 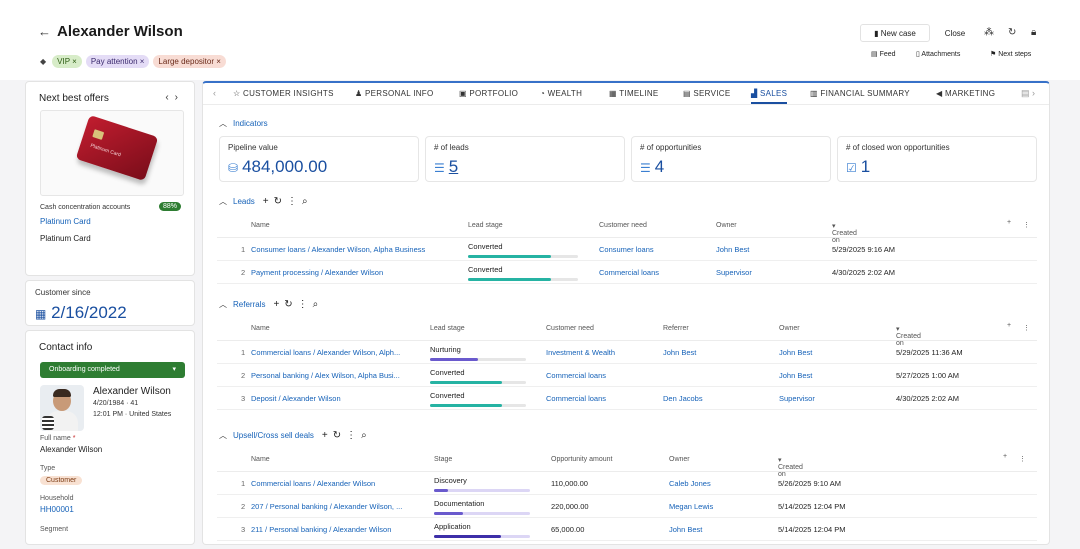 I want to click on card-text: Platinum Card, so click(x=105, y=150).